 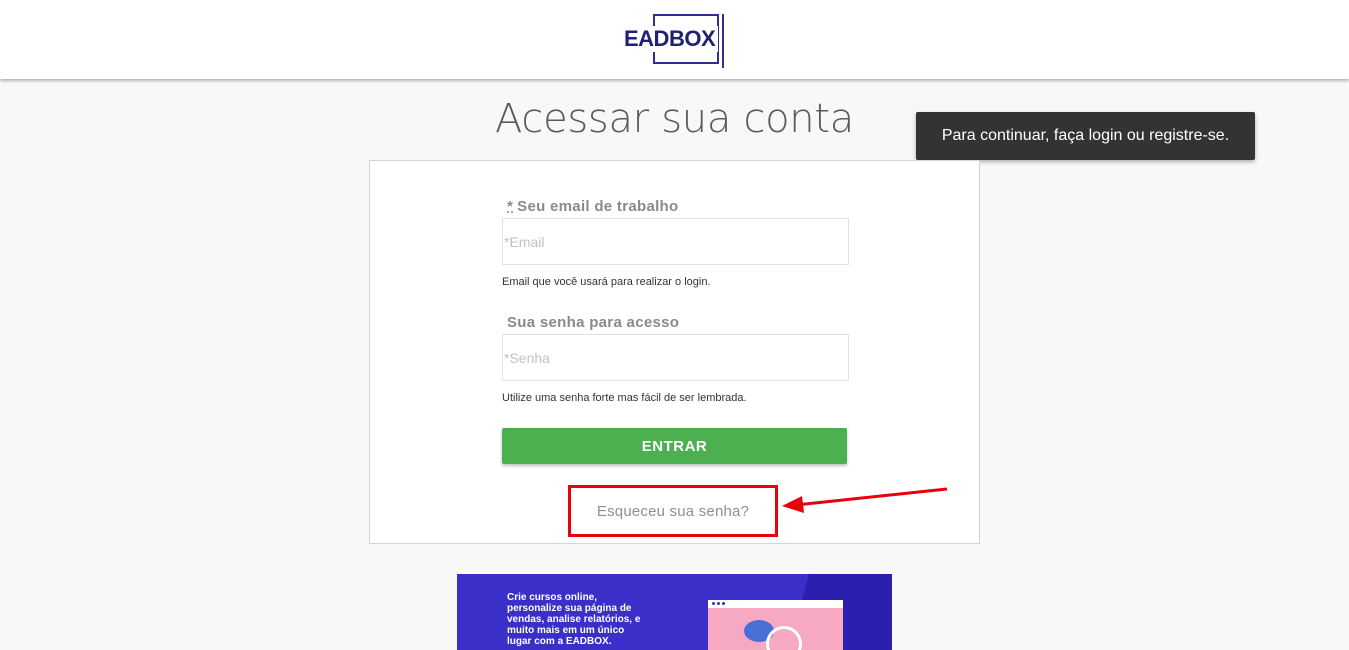 I want to click on required-mark: *, so click(x=510, y=206).